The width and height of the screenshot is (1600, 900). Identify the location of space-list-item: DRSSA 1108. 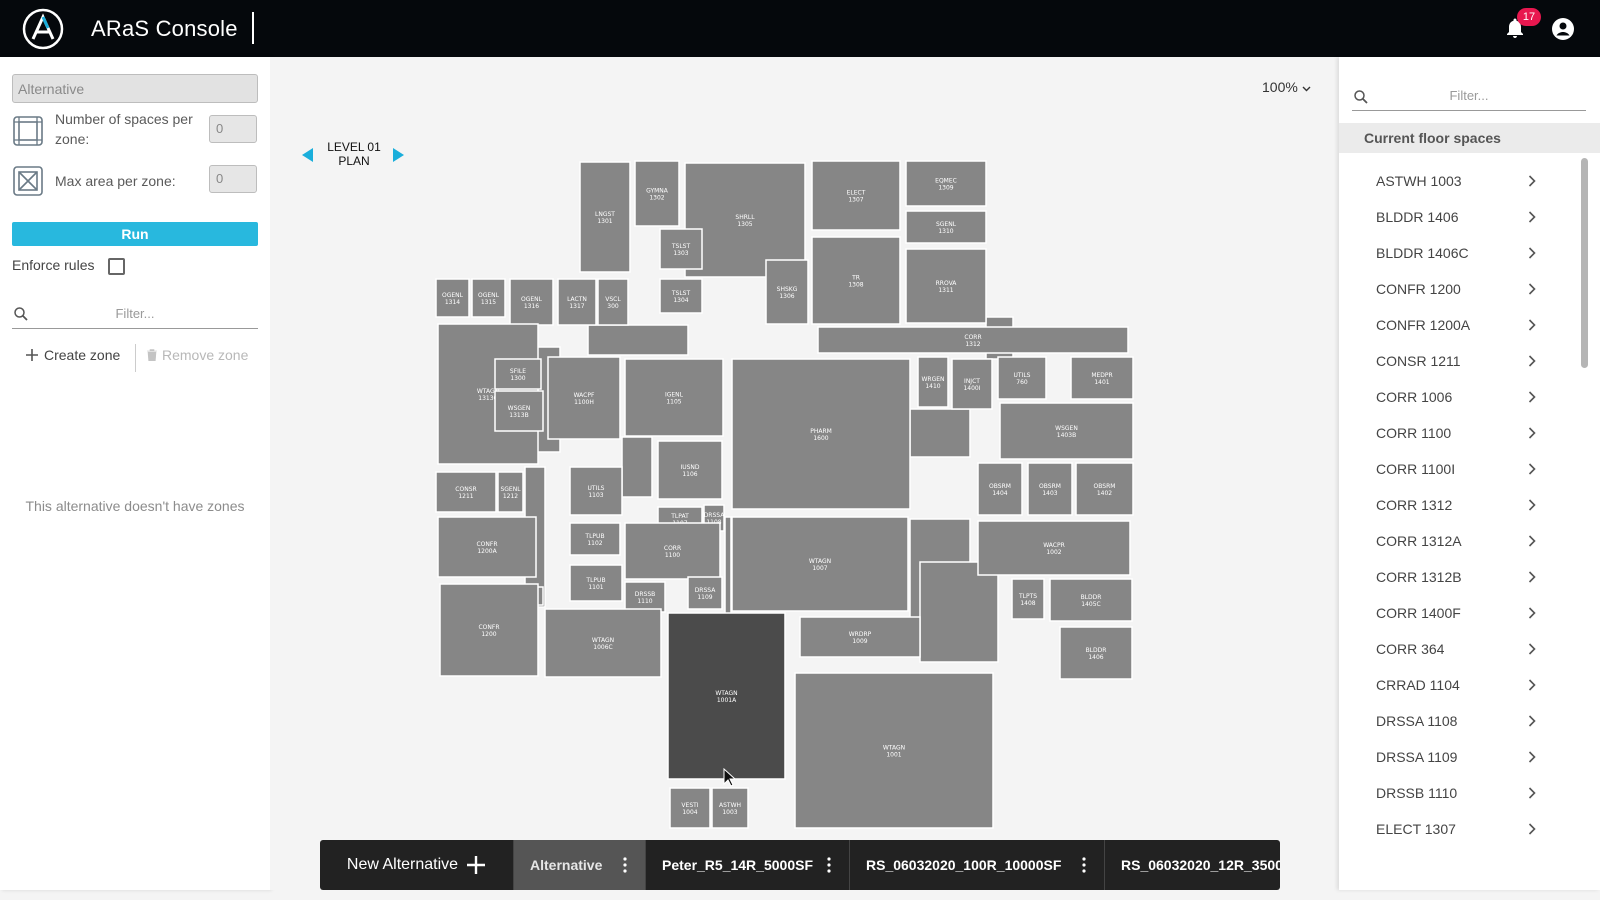
(1459, 721).